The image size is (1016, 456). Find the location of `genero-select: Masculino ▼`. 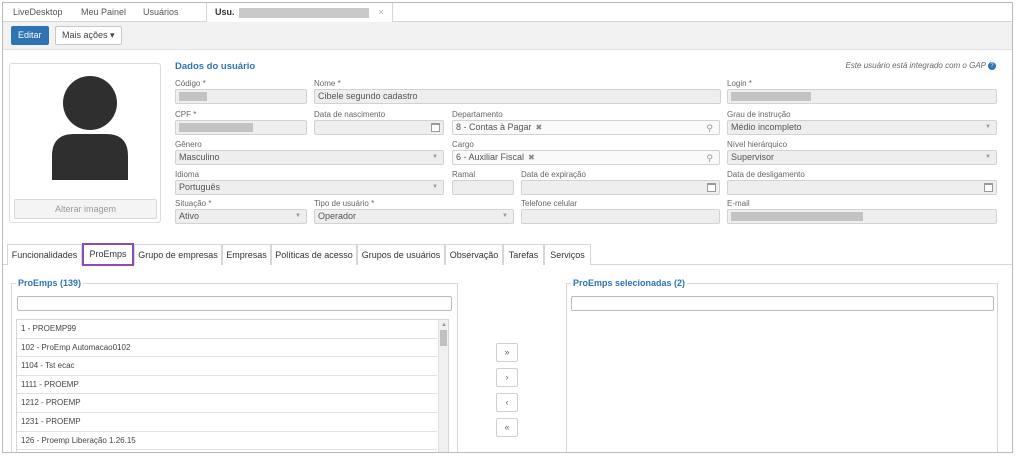

genero-select: Masculino ▼ is located at coordinates (309, 157).